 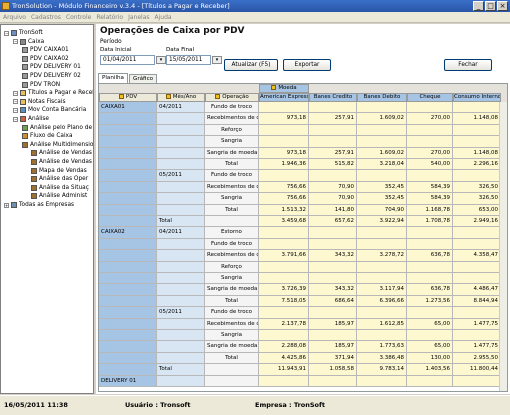 I want to click on tree-item: − TronSoft, so click(x=23, y=33).